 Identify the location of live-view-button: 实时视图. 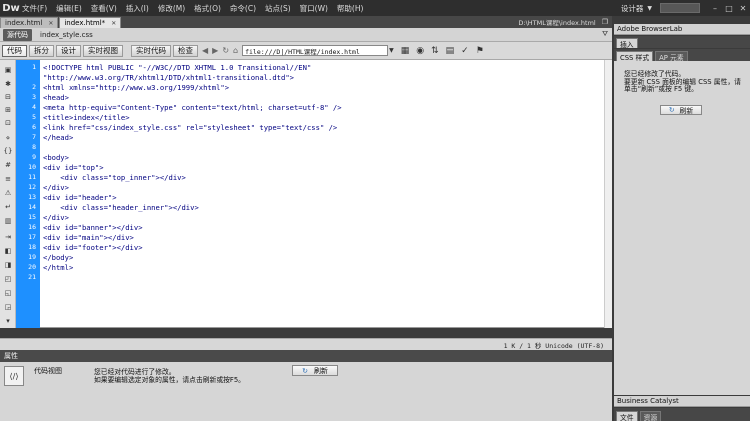
(103, 50).